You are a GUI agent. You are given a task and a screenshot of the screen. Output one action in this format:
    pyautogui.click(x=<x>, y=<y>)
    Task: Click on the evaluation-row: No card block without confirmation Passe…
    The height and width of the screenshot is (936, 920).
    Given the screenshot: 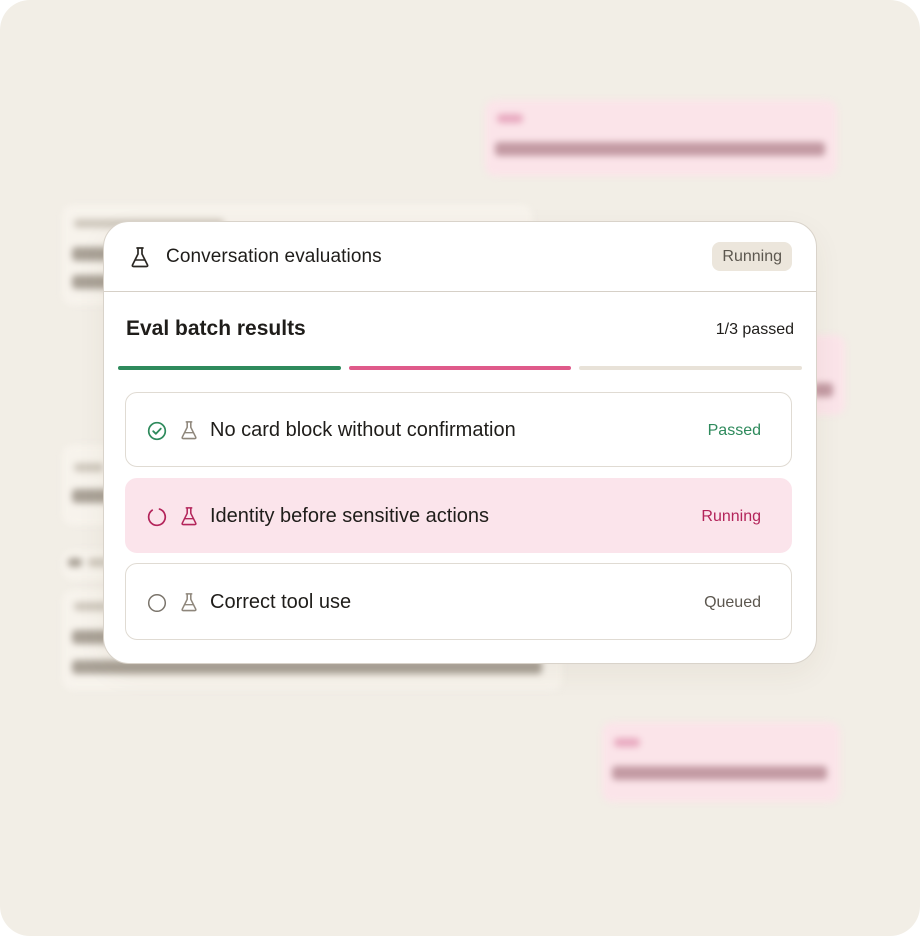 What is the action you would take?
    pyautogui.click(x=458, y=429)
    